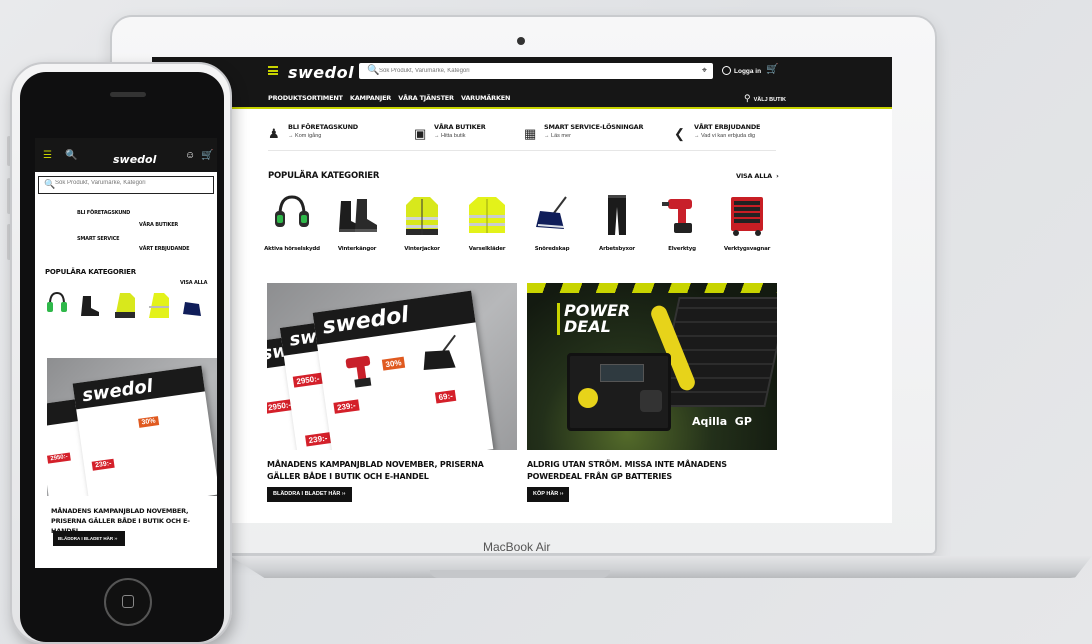  What do you see at coordinates (420, 133) in the screenshot?
I see `store-icon: ▣` at bounding box center [420, 133].